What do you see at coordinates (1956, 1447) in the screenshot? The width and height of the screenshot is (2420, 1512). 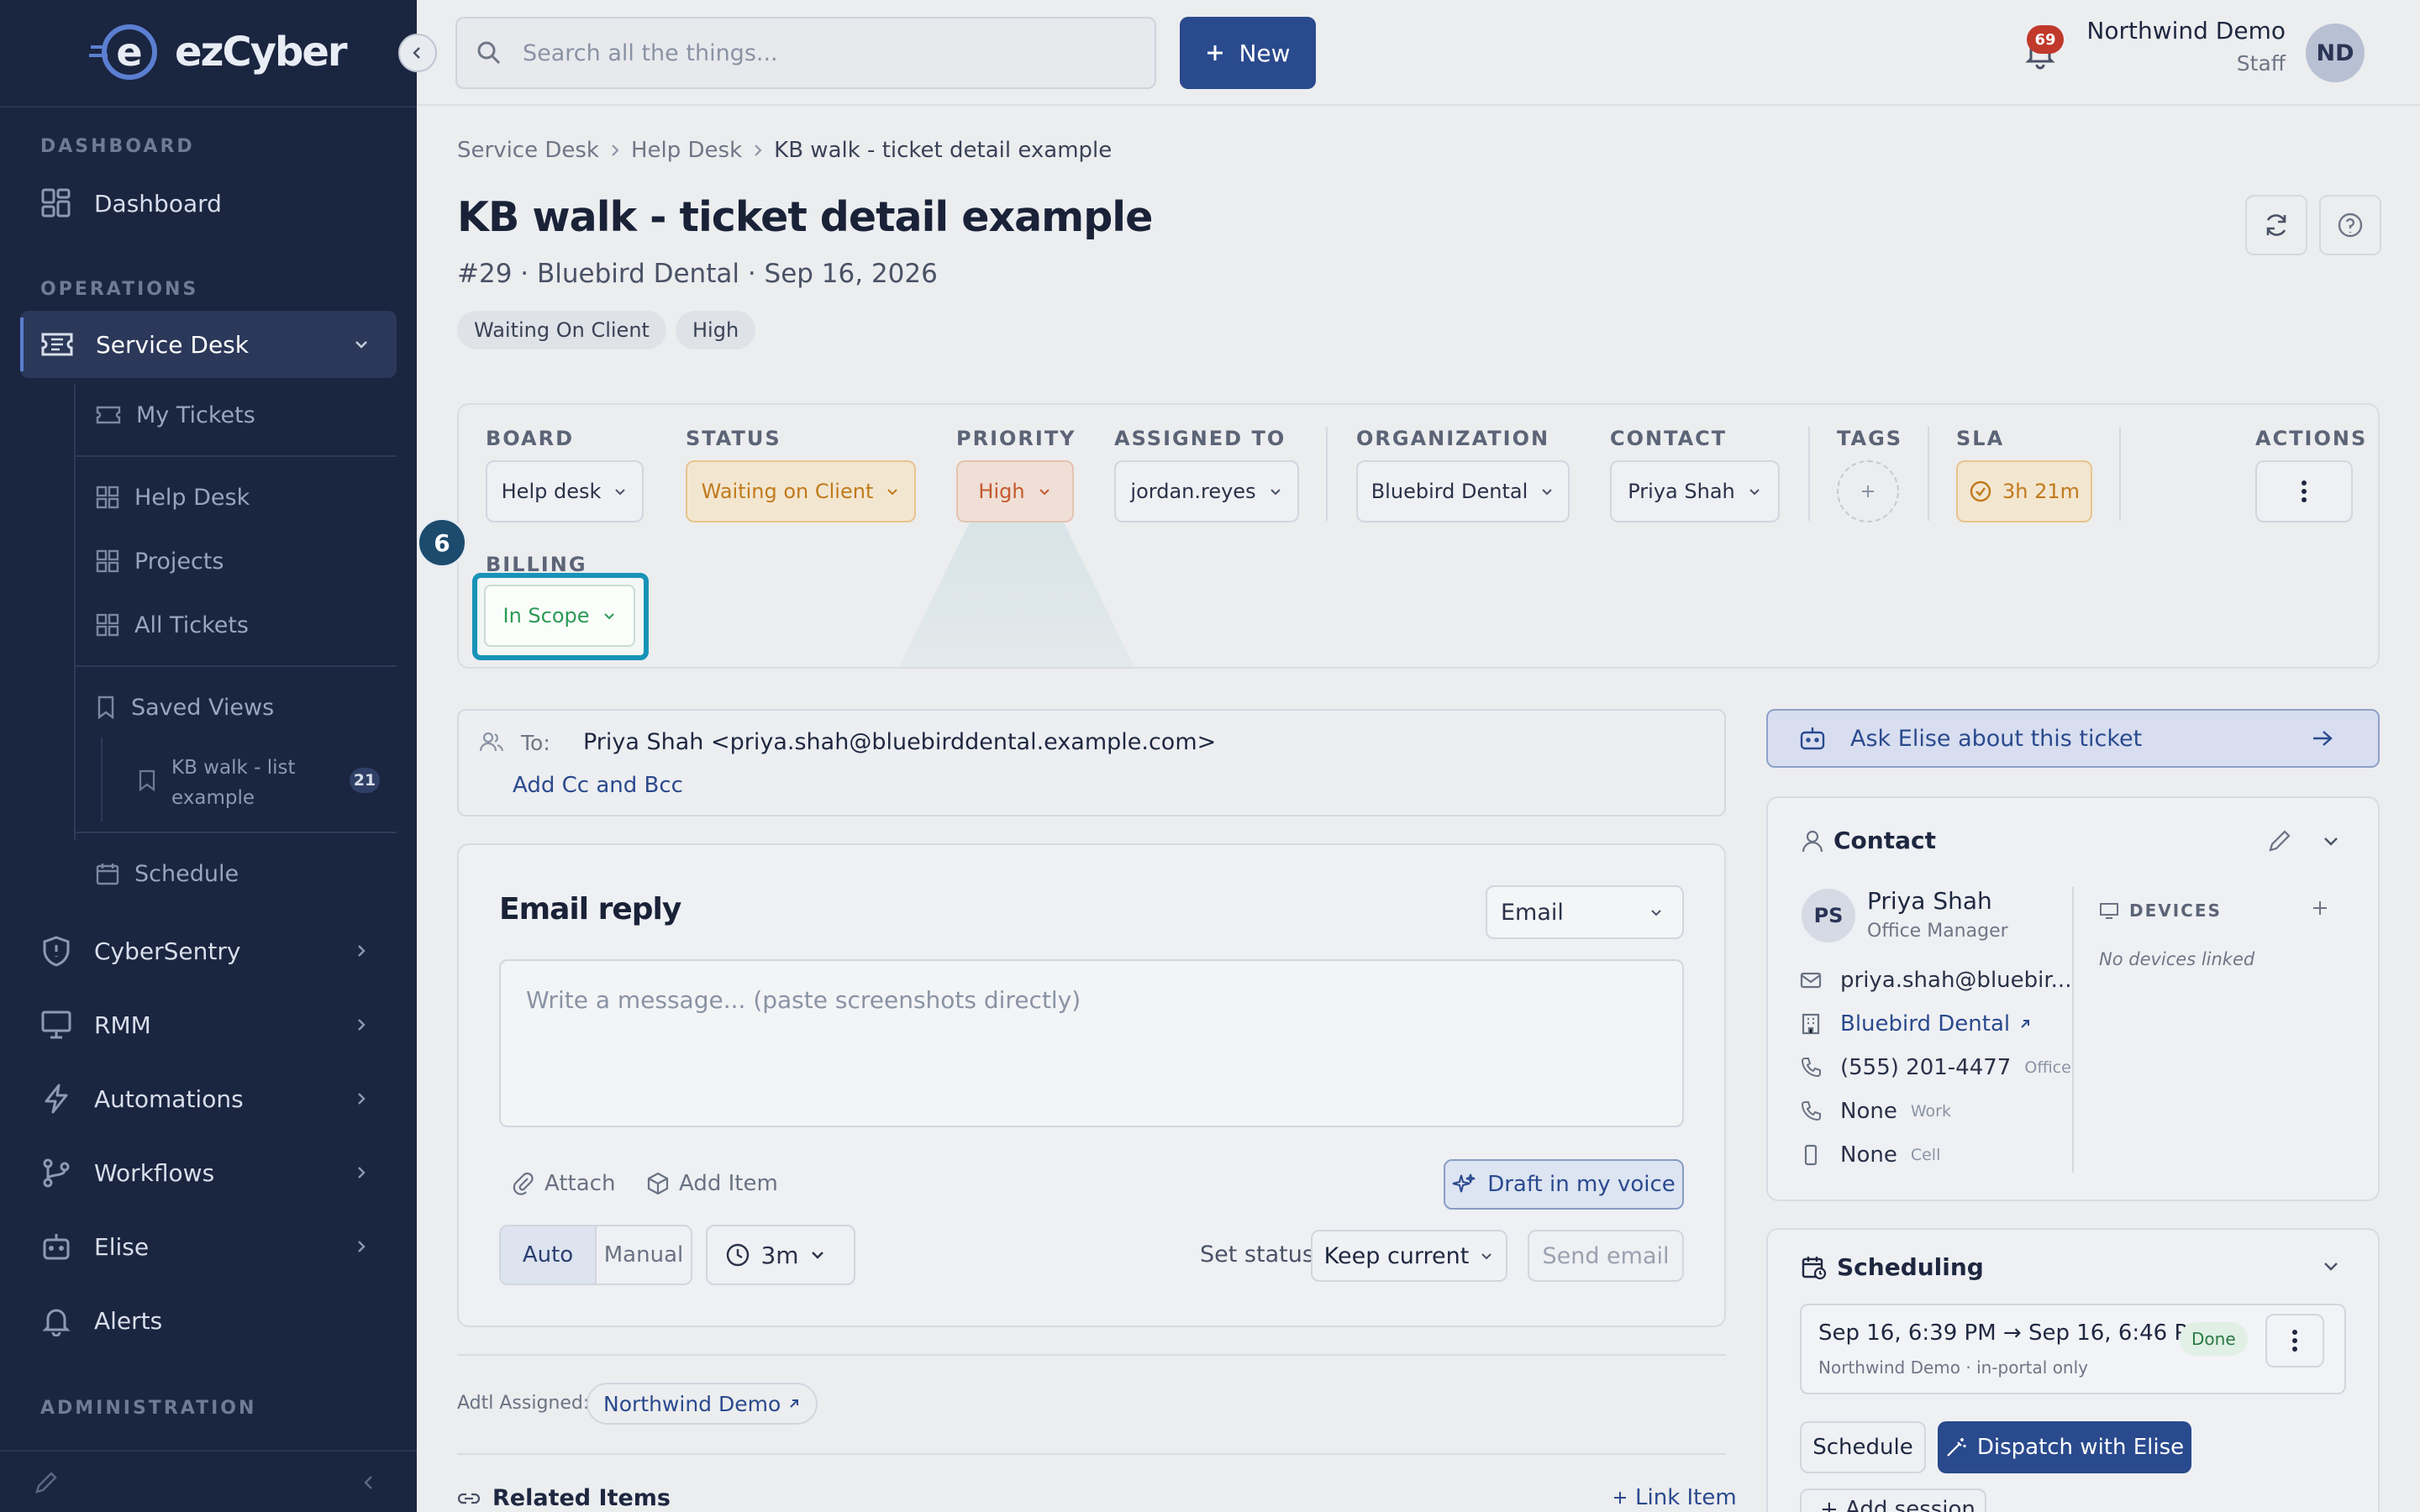 I see `magic-wand-icon` at bounding box center [1956, 1447].